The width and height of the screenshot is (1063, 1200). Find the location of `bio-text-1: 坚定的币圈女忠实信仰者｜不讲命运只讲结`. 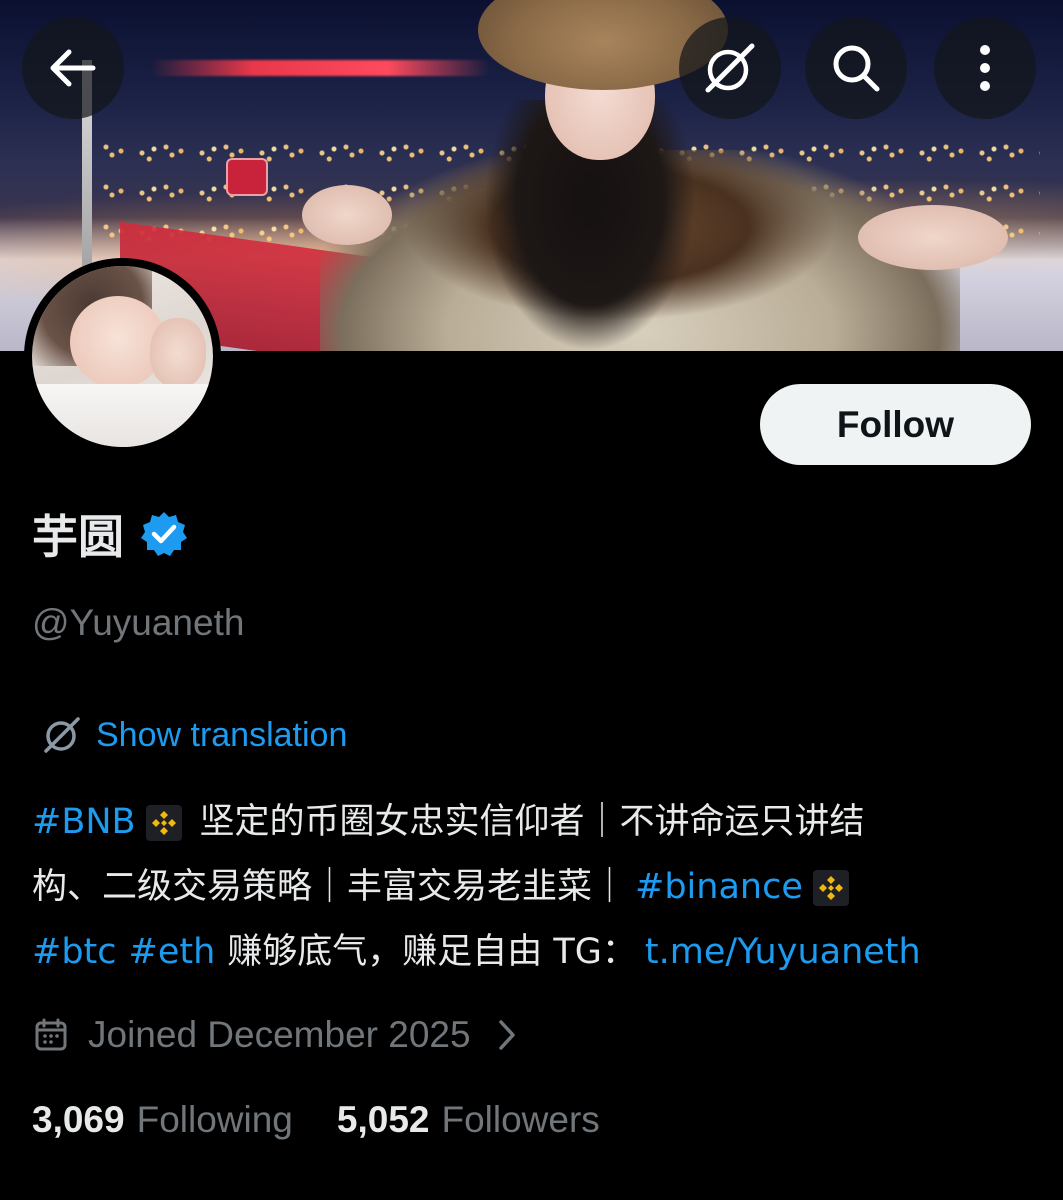

bio-text-1: 坚定的币圈女忠实信仰者｜不讲命运只讲结 is located at coordinates (532, 822).